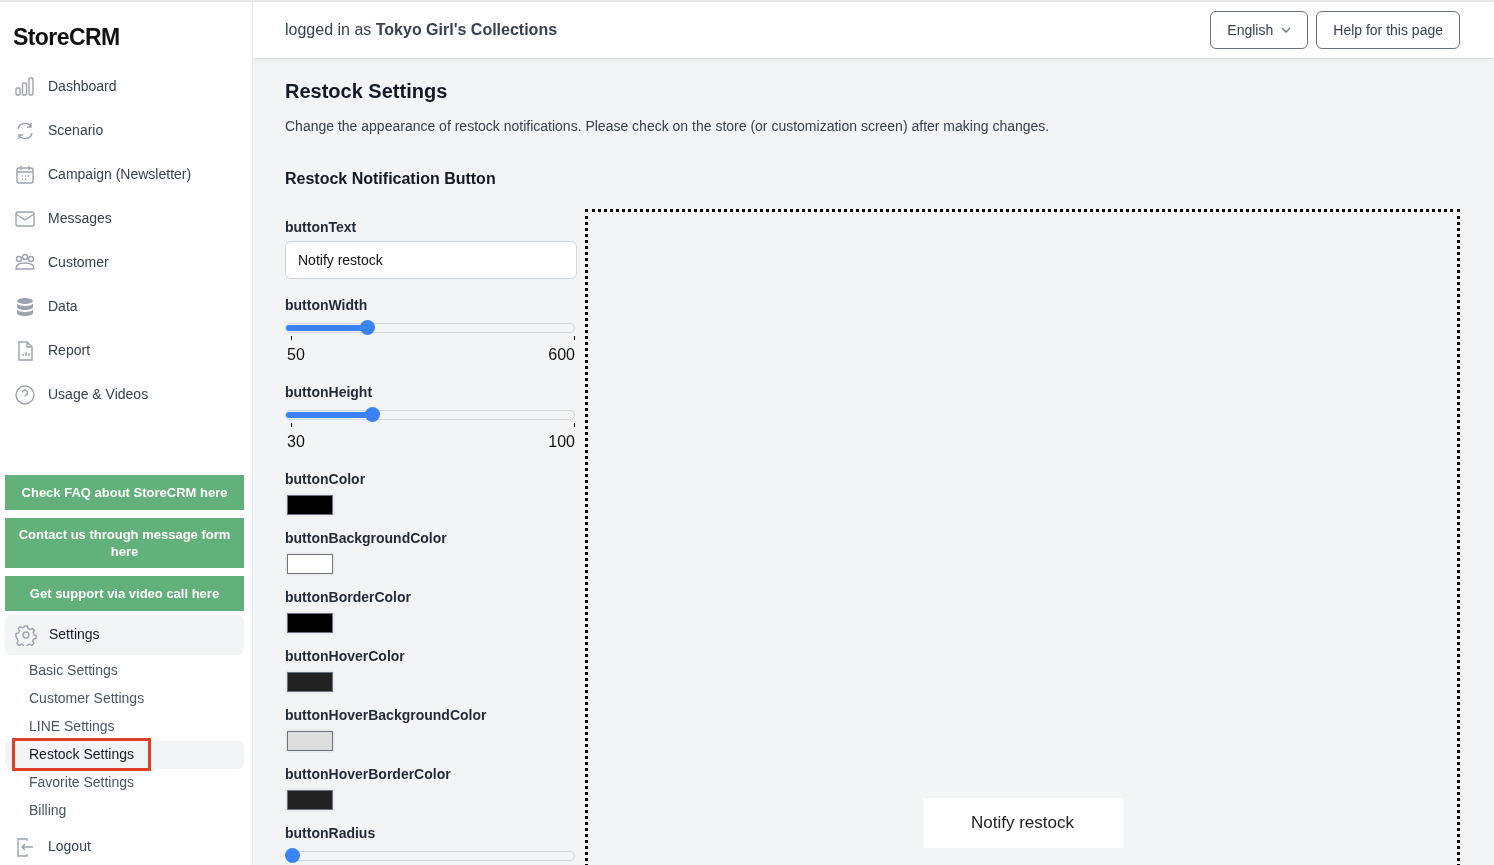 This screenshot has width=1494, height=865. Describe the element at coordinates (25, 86) in the screenshot. I see `bar-chart-icon` at that location.